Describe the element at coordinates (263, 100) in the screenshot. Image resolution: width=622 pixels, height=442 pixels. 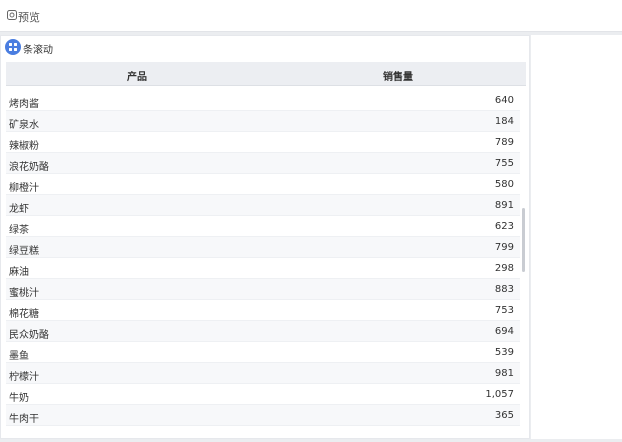
I see `table-row: 烤肉酱 640` at that location.